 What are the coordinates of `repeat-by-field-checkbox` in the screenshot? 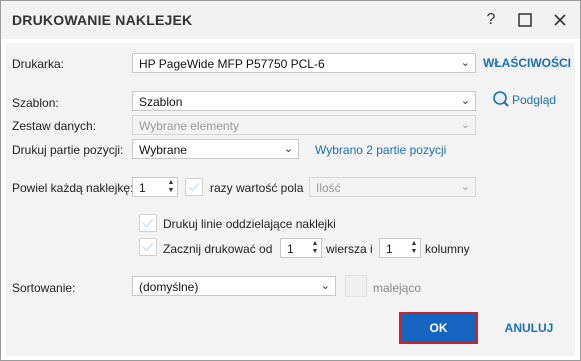 It's located at (194, 187).